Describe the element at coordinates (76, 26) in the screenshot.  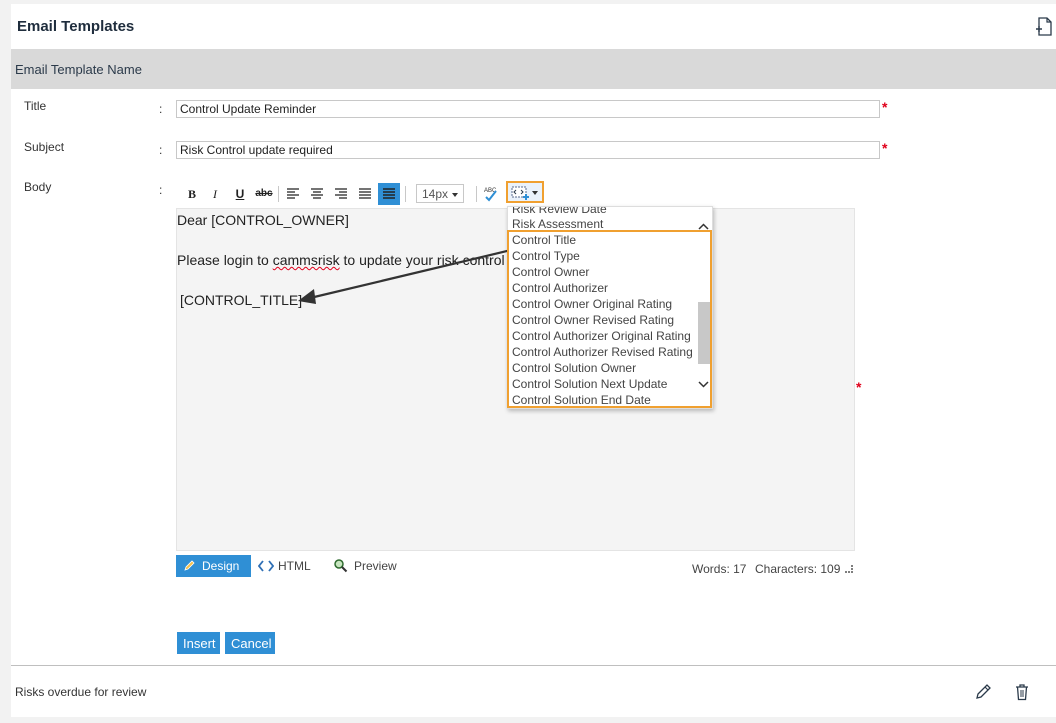
I see `page-title: Email Templates` at that location.